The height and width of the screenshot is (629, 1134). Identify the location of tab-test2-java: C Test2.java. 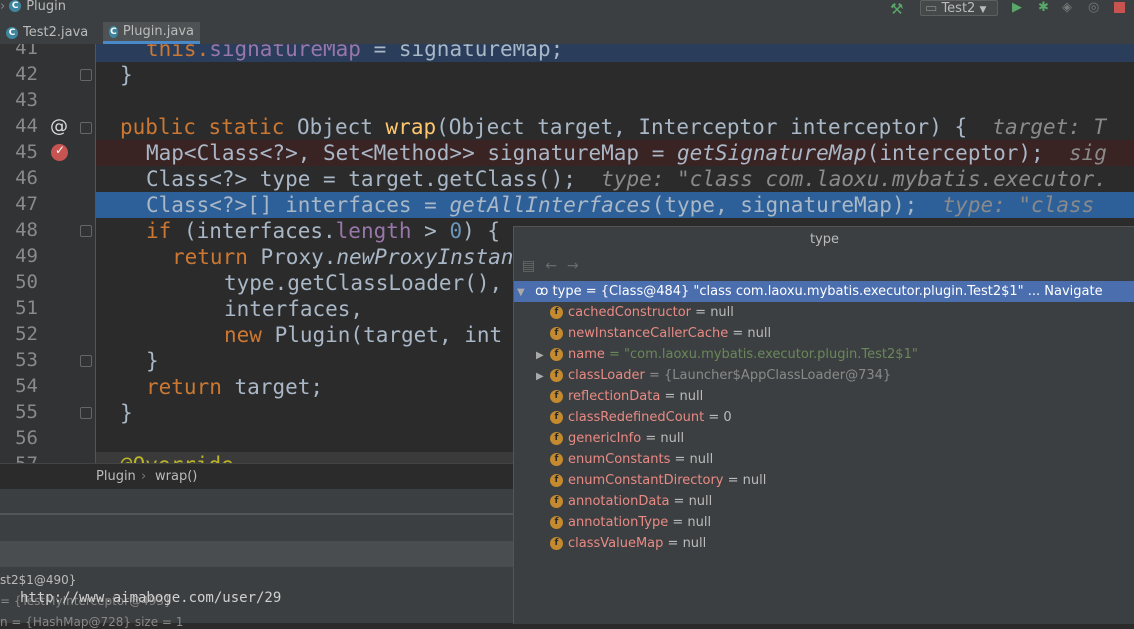
(48, 33).